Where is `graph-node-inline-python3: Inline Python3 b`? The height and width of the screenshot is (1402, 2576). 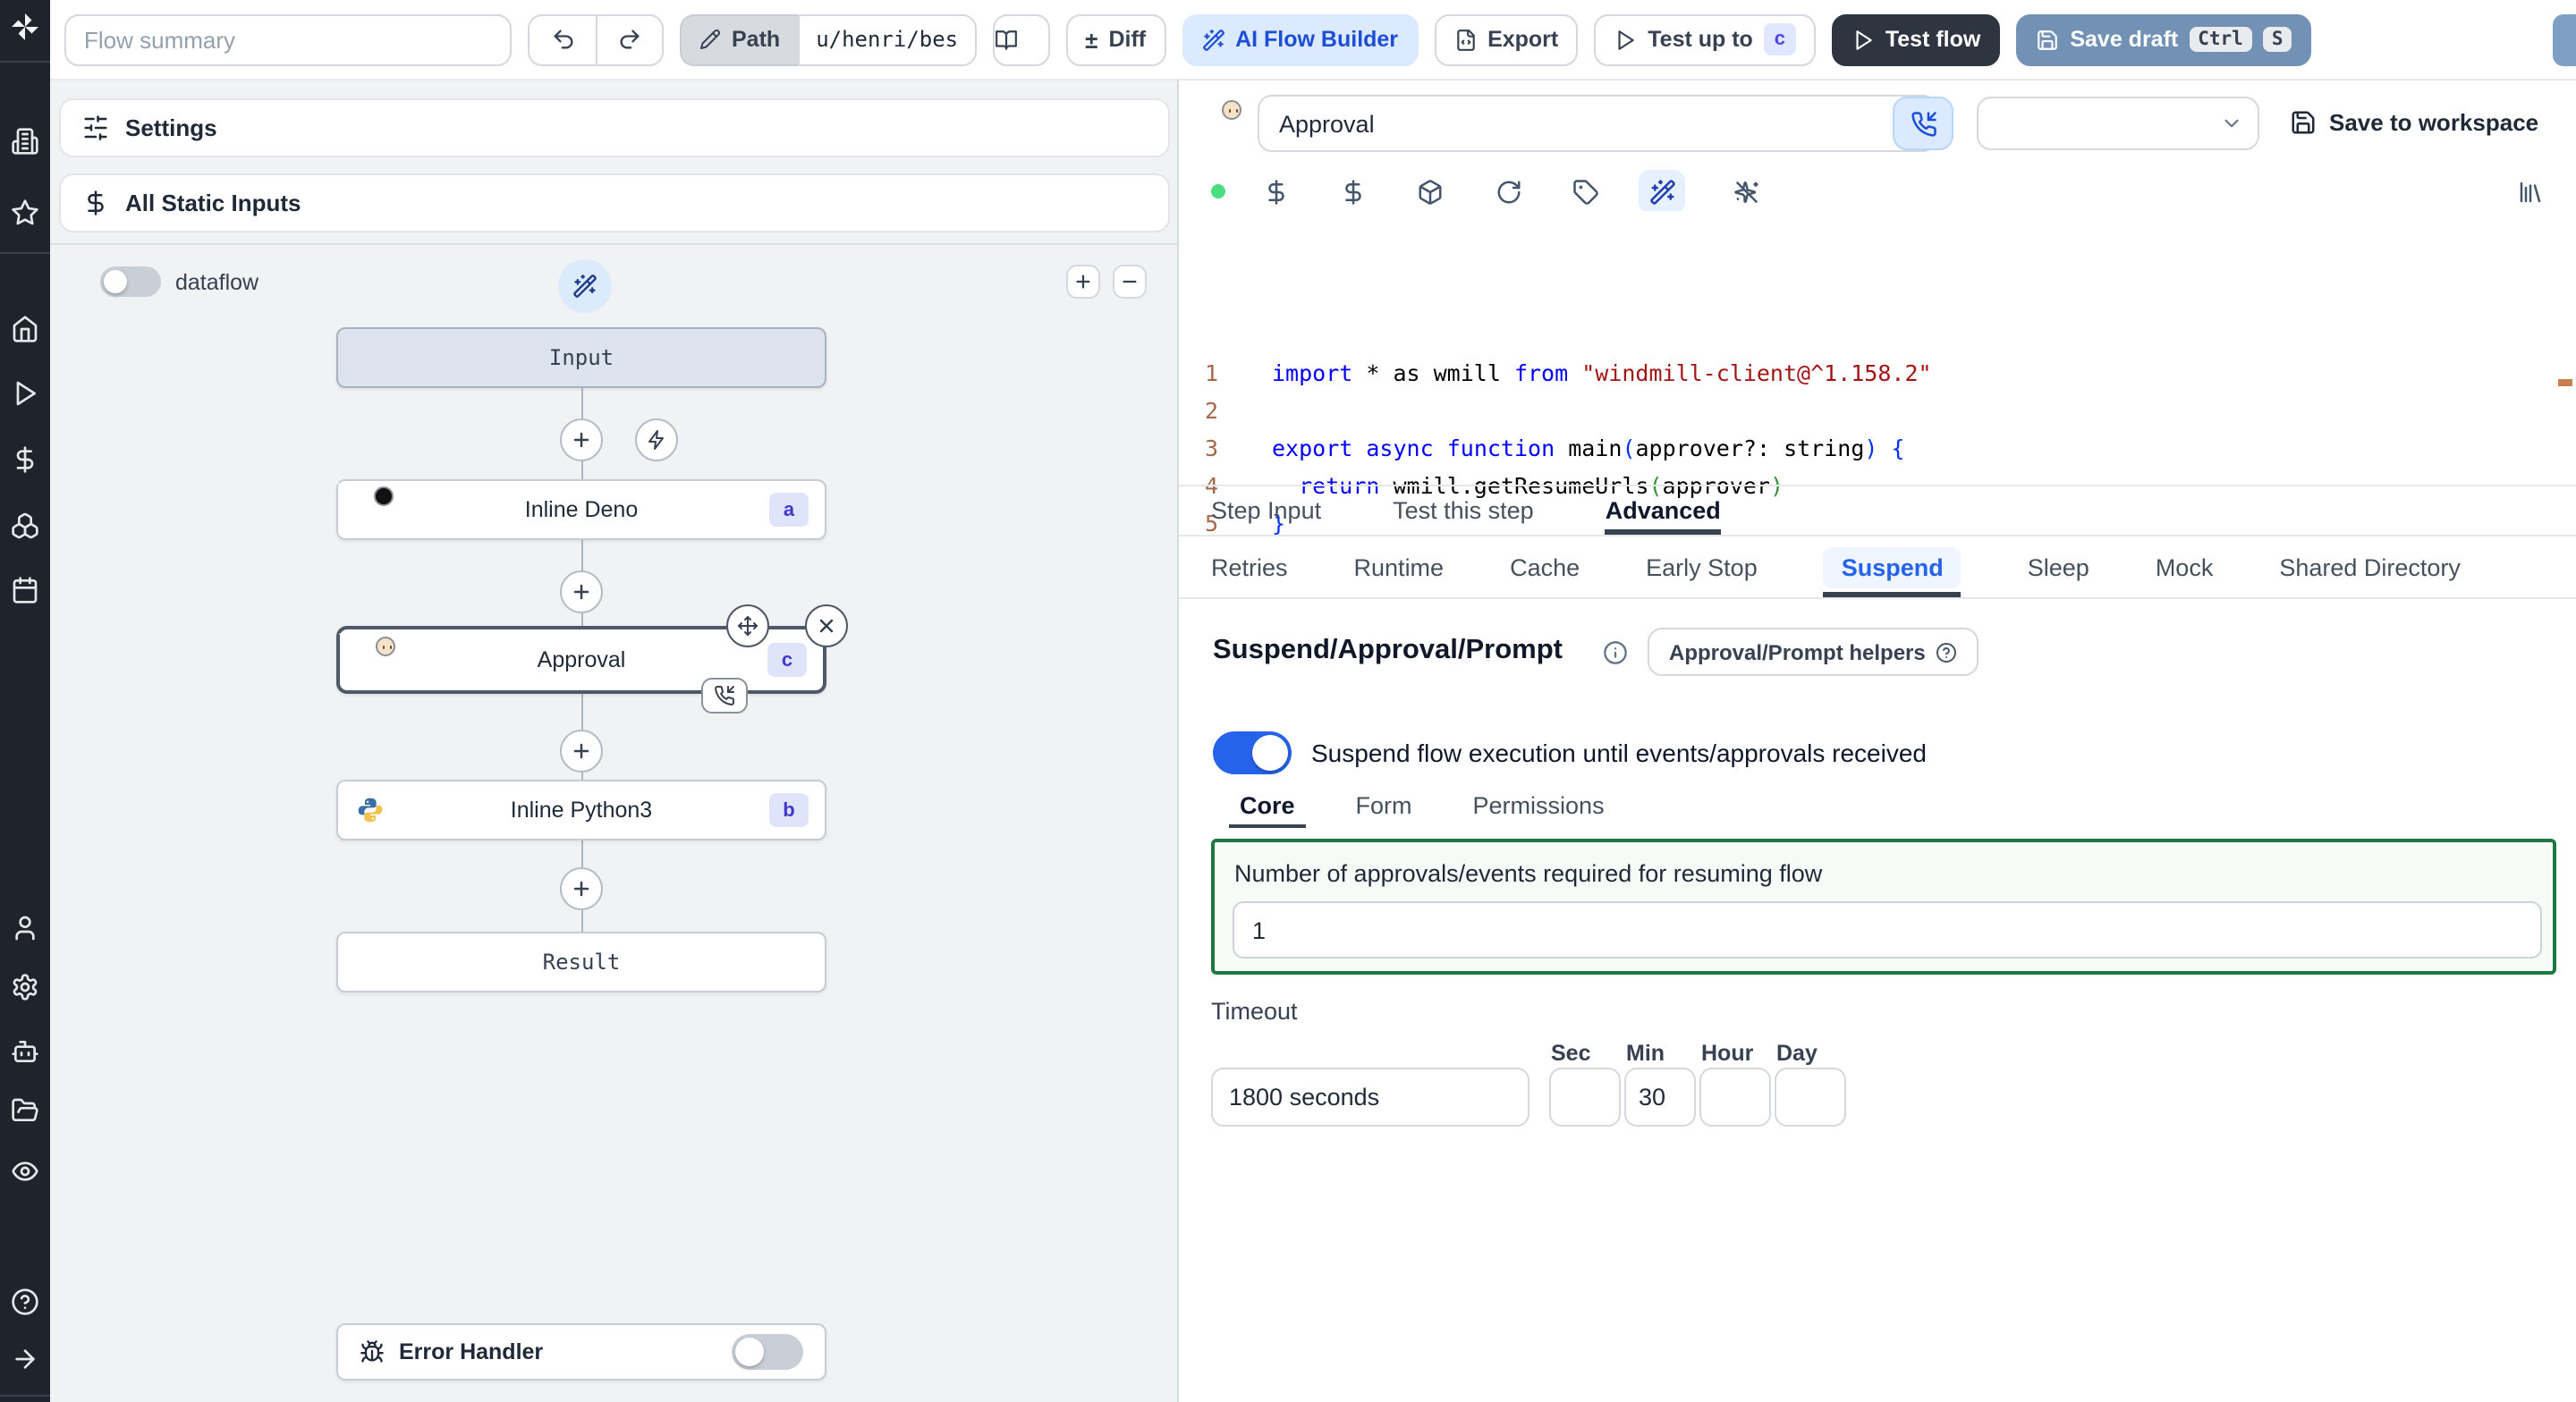 graph-node-inline-python3: Inline Python3 b is located at coordinates (581, 810).